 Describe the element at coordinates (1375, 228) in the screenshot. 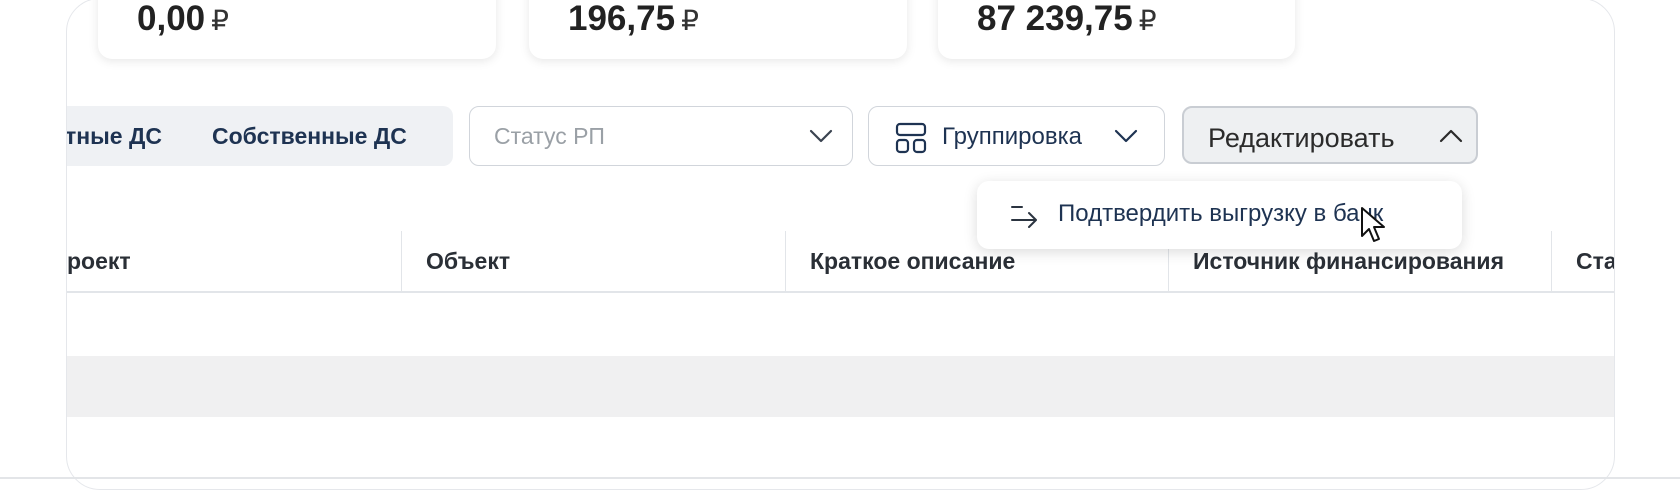

I see `mouse-cursor-icon` at that location.